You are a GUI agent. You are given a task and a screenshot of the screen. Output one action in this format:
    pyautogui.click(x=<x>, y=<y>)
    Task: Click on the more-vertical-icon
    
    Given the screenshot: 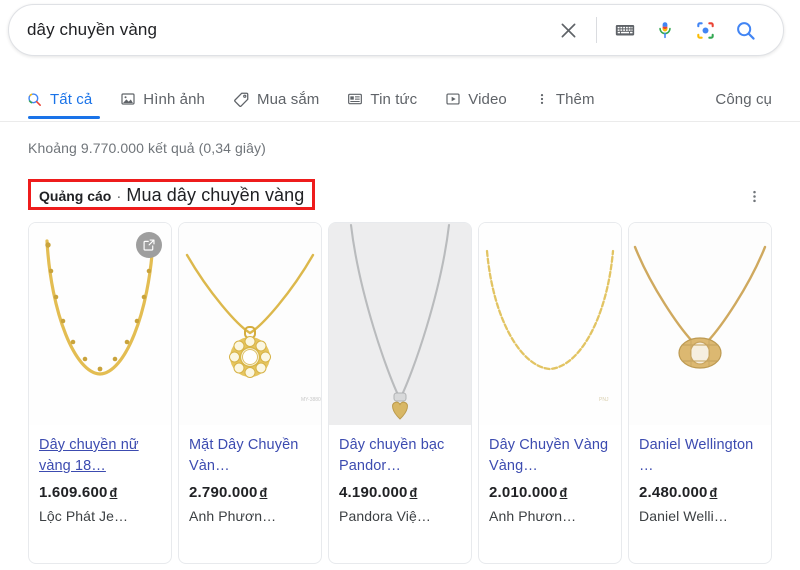 What is the action you would take?
    pyautogui.click(x=542, y=99)
    